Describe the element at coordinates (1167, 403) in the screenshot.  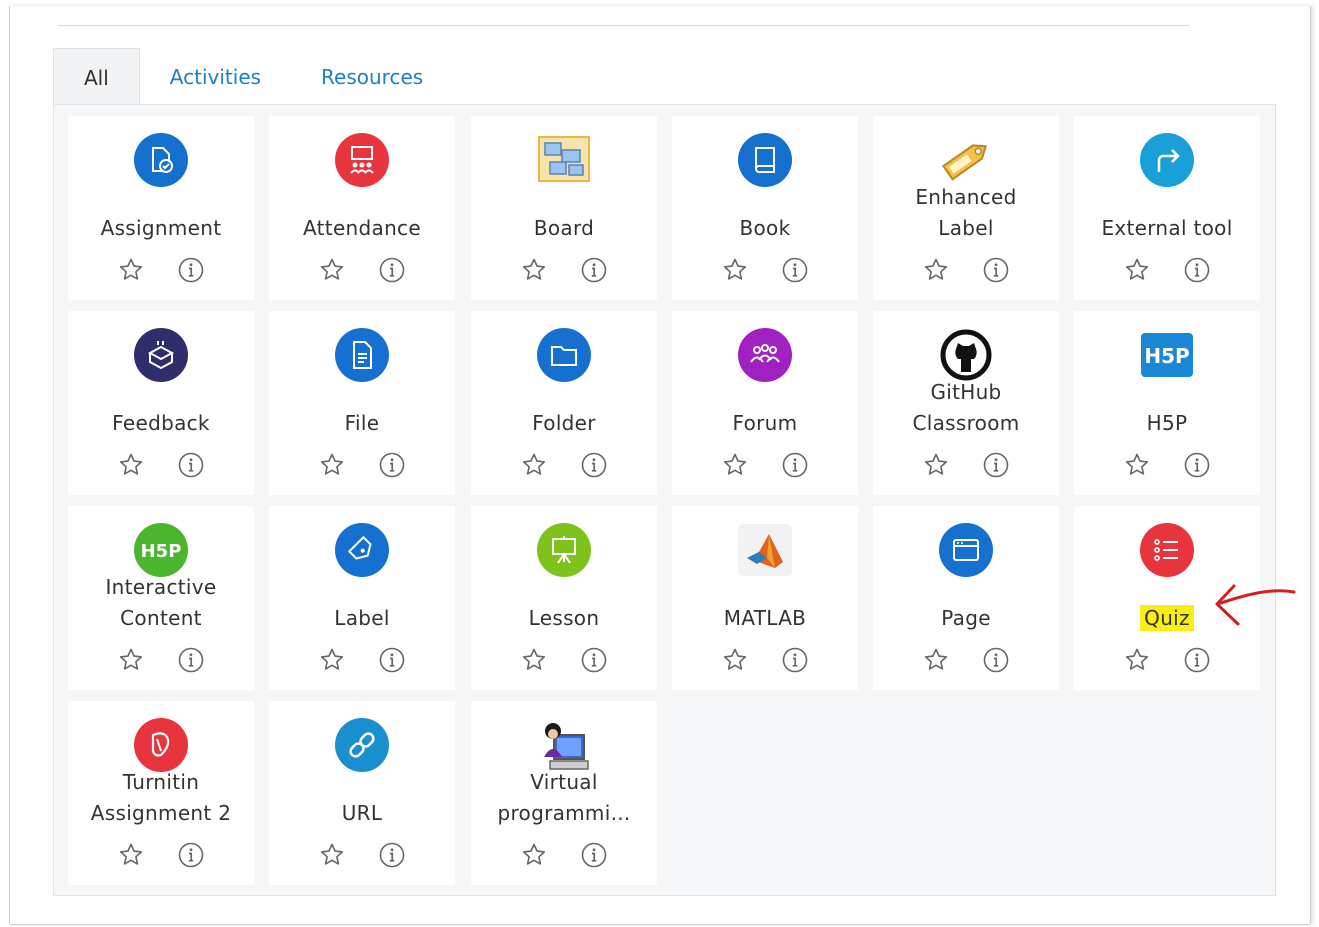
I see `activity-card: H5P H5P` at that location.